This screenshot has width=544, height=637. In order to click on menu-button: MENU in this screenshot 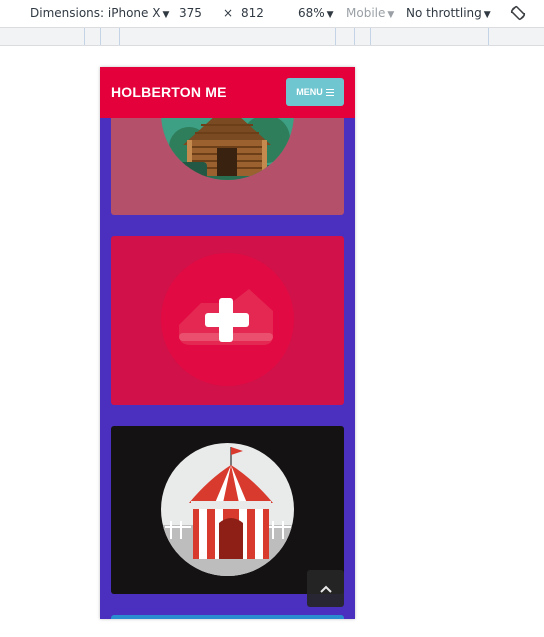, I will do `click(315, 92)`.